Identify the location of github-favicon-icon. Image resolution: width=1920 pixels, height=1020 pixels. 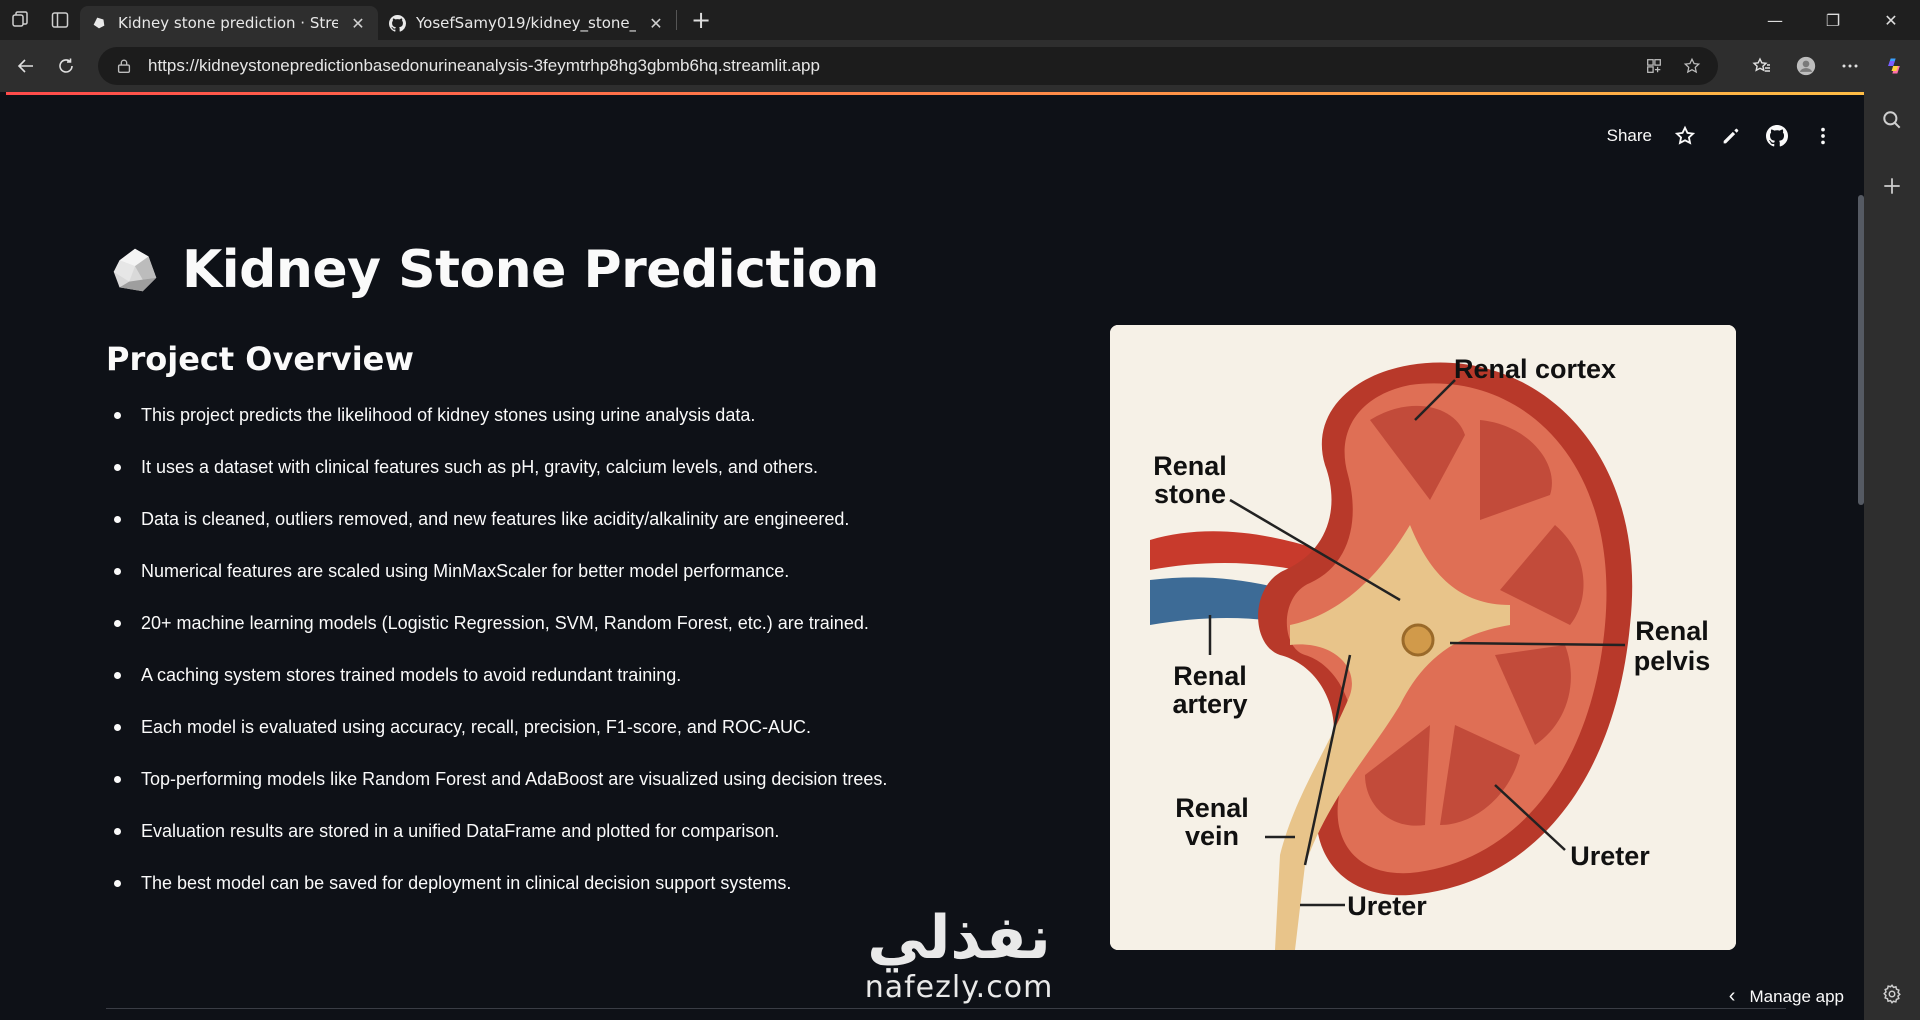
(397, 23).